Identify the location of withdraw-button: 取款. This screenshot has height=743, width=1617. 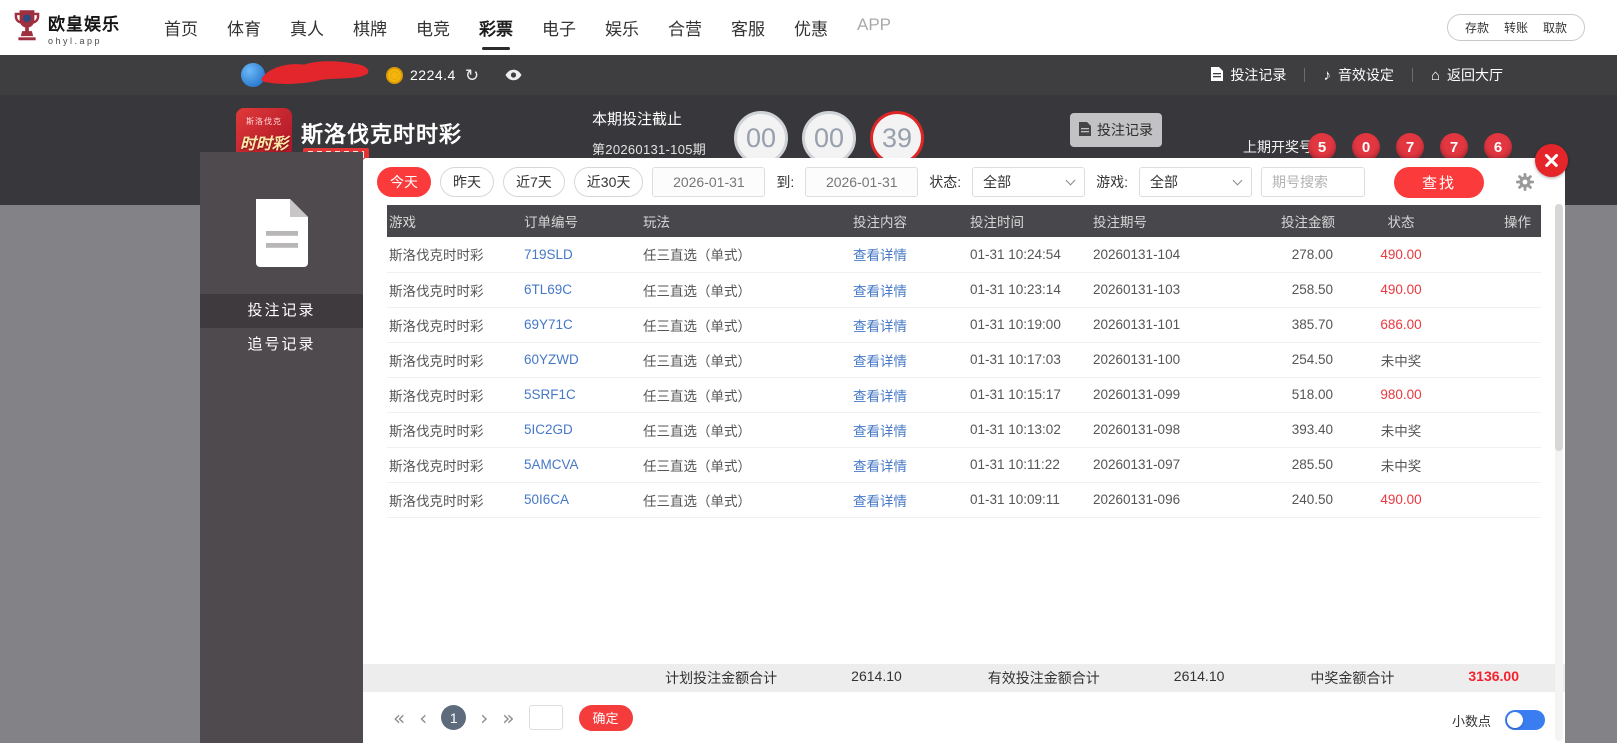
(1555, 27).